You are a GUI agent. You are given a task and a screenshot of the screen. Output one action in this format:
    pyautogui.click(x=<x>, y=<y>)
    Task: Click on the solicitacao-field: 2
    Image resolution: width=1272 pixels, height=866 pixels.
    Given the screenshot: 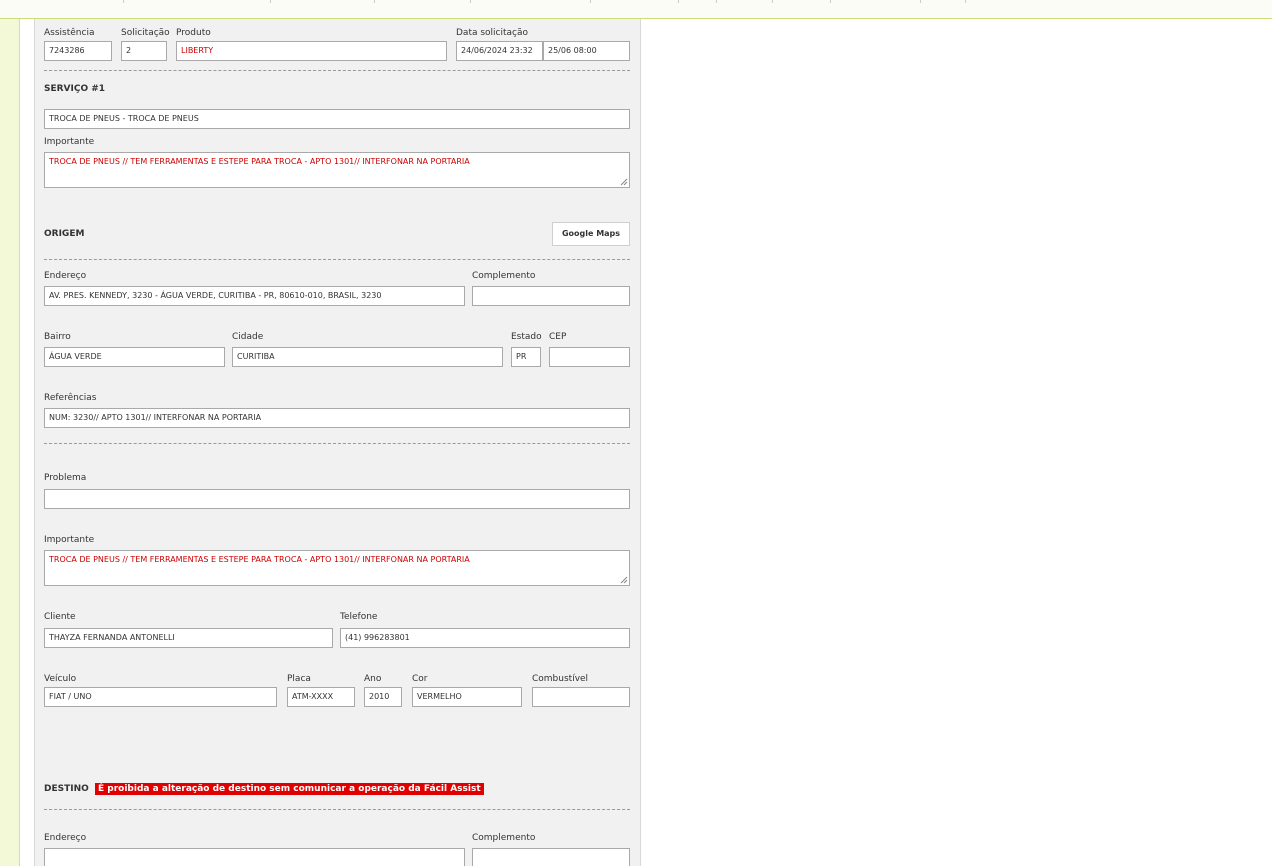 What is the action you would take?
    pyautogui.click(x=144, y=51)
    